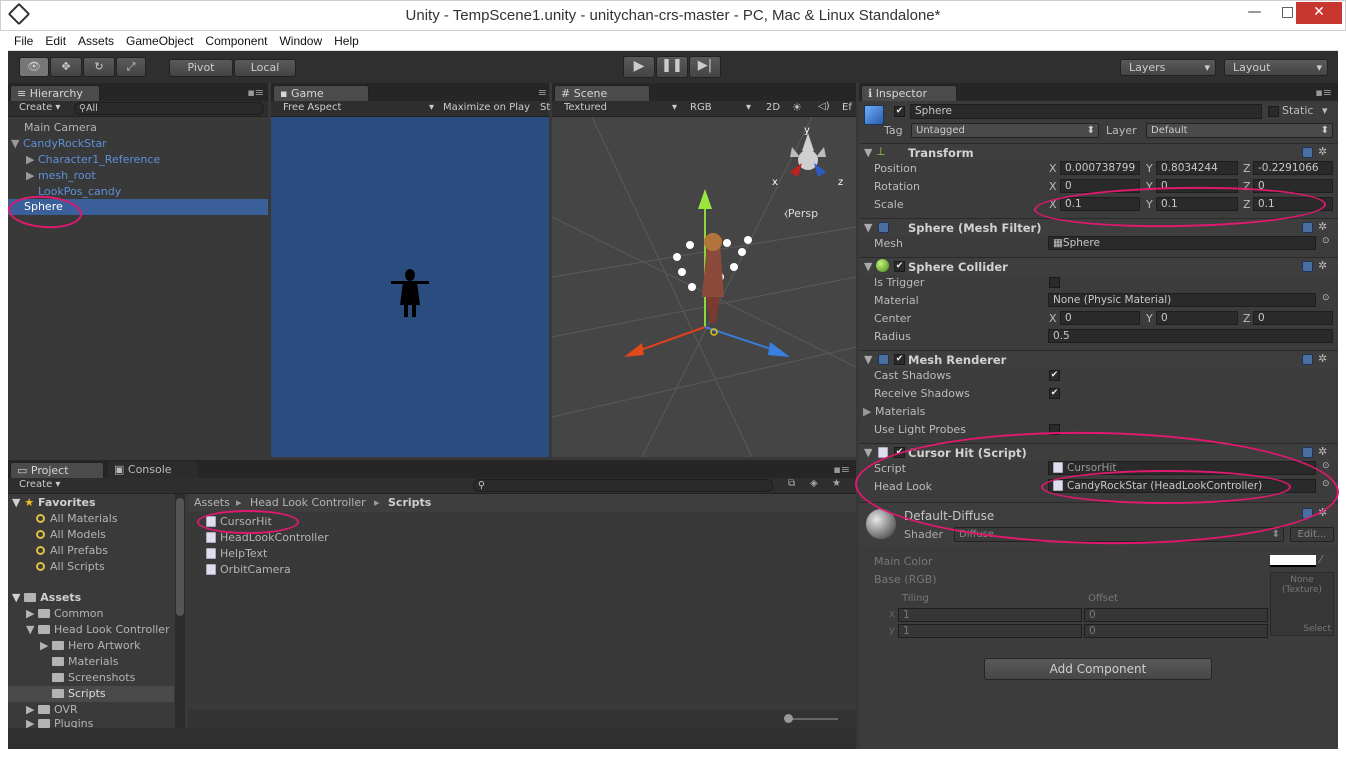  Describe the element at coordinates (909, 93) in the screenshot. I see `tab-inspector: ℹ Inspector` at that location.